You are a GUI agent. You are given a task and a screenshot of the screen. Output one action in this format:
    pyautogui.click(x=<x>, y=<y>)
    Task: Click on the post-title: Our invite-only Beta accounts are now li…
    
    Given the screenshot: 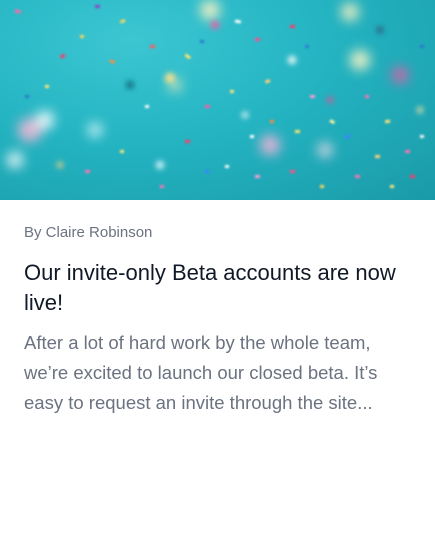 What is the action you would take?
    pyautogui.click(x=217, y=288)
    